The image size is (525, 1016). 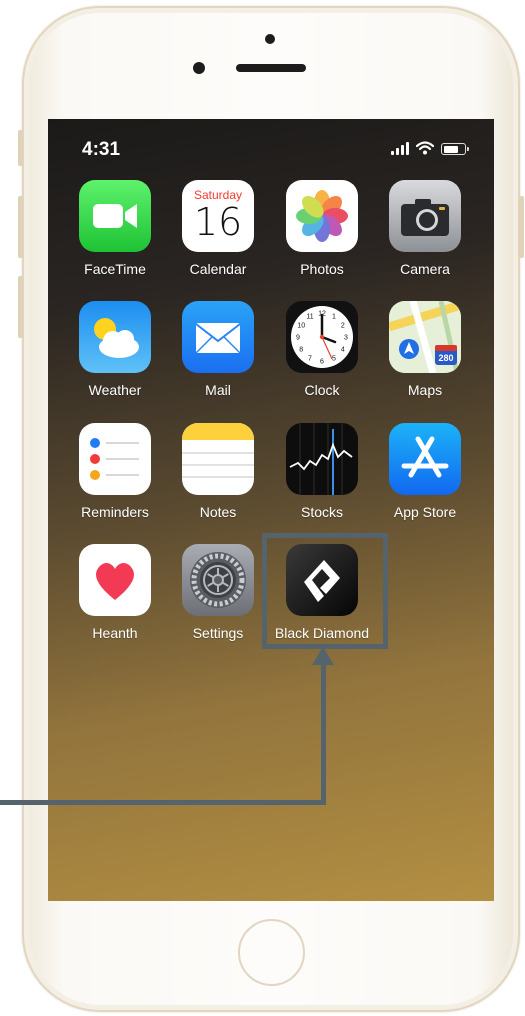 What do you see at coordinates (425, 269) in the screenshot?
I see `app-label: Camera` at bounding box center [425, 269].